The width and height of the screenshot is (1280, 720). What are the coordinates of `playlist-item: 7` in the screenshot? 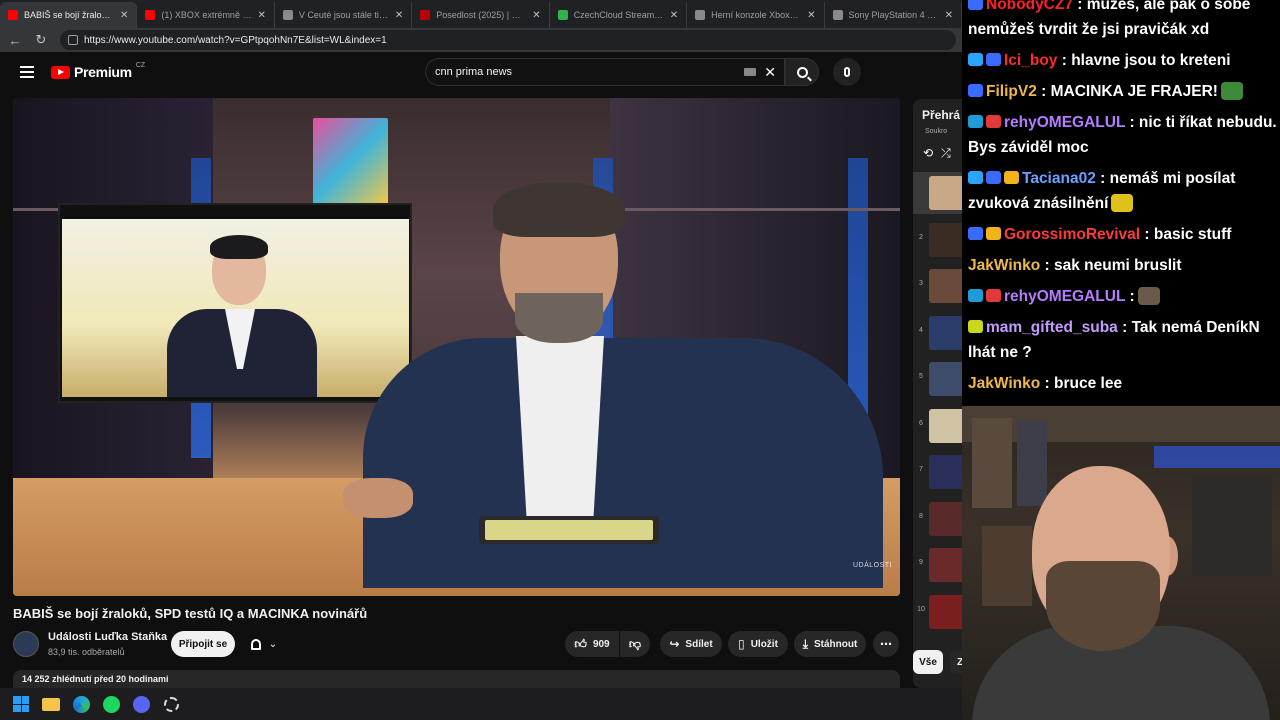 It's located at (937, 472).